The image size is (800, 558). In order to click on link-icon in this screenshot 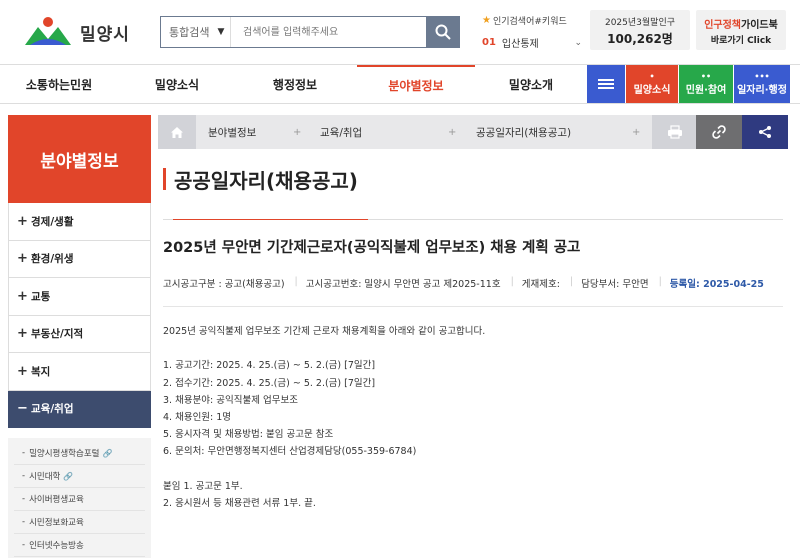, I will do `click(719, 132)`.